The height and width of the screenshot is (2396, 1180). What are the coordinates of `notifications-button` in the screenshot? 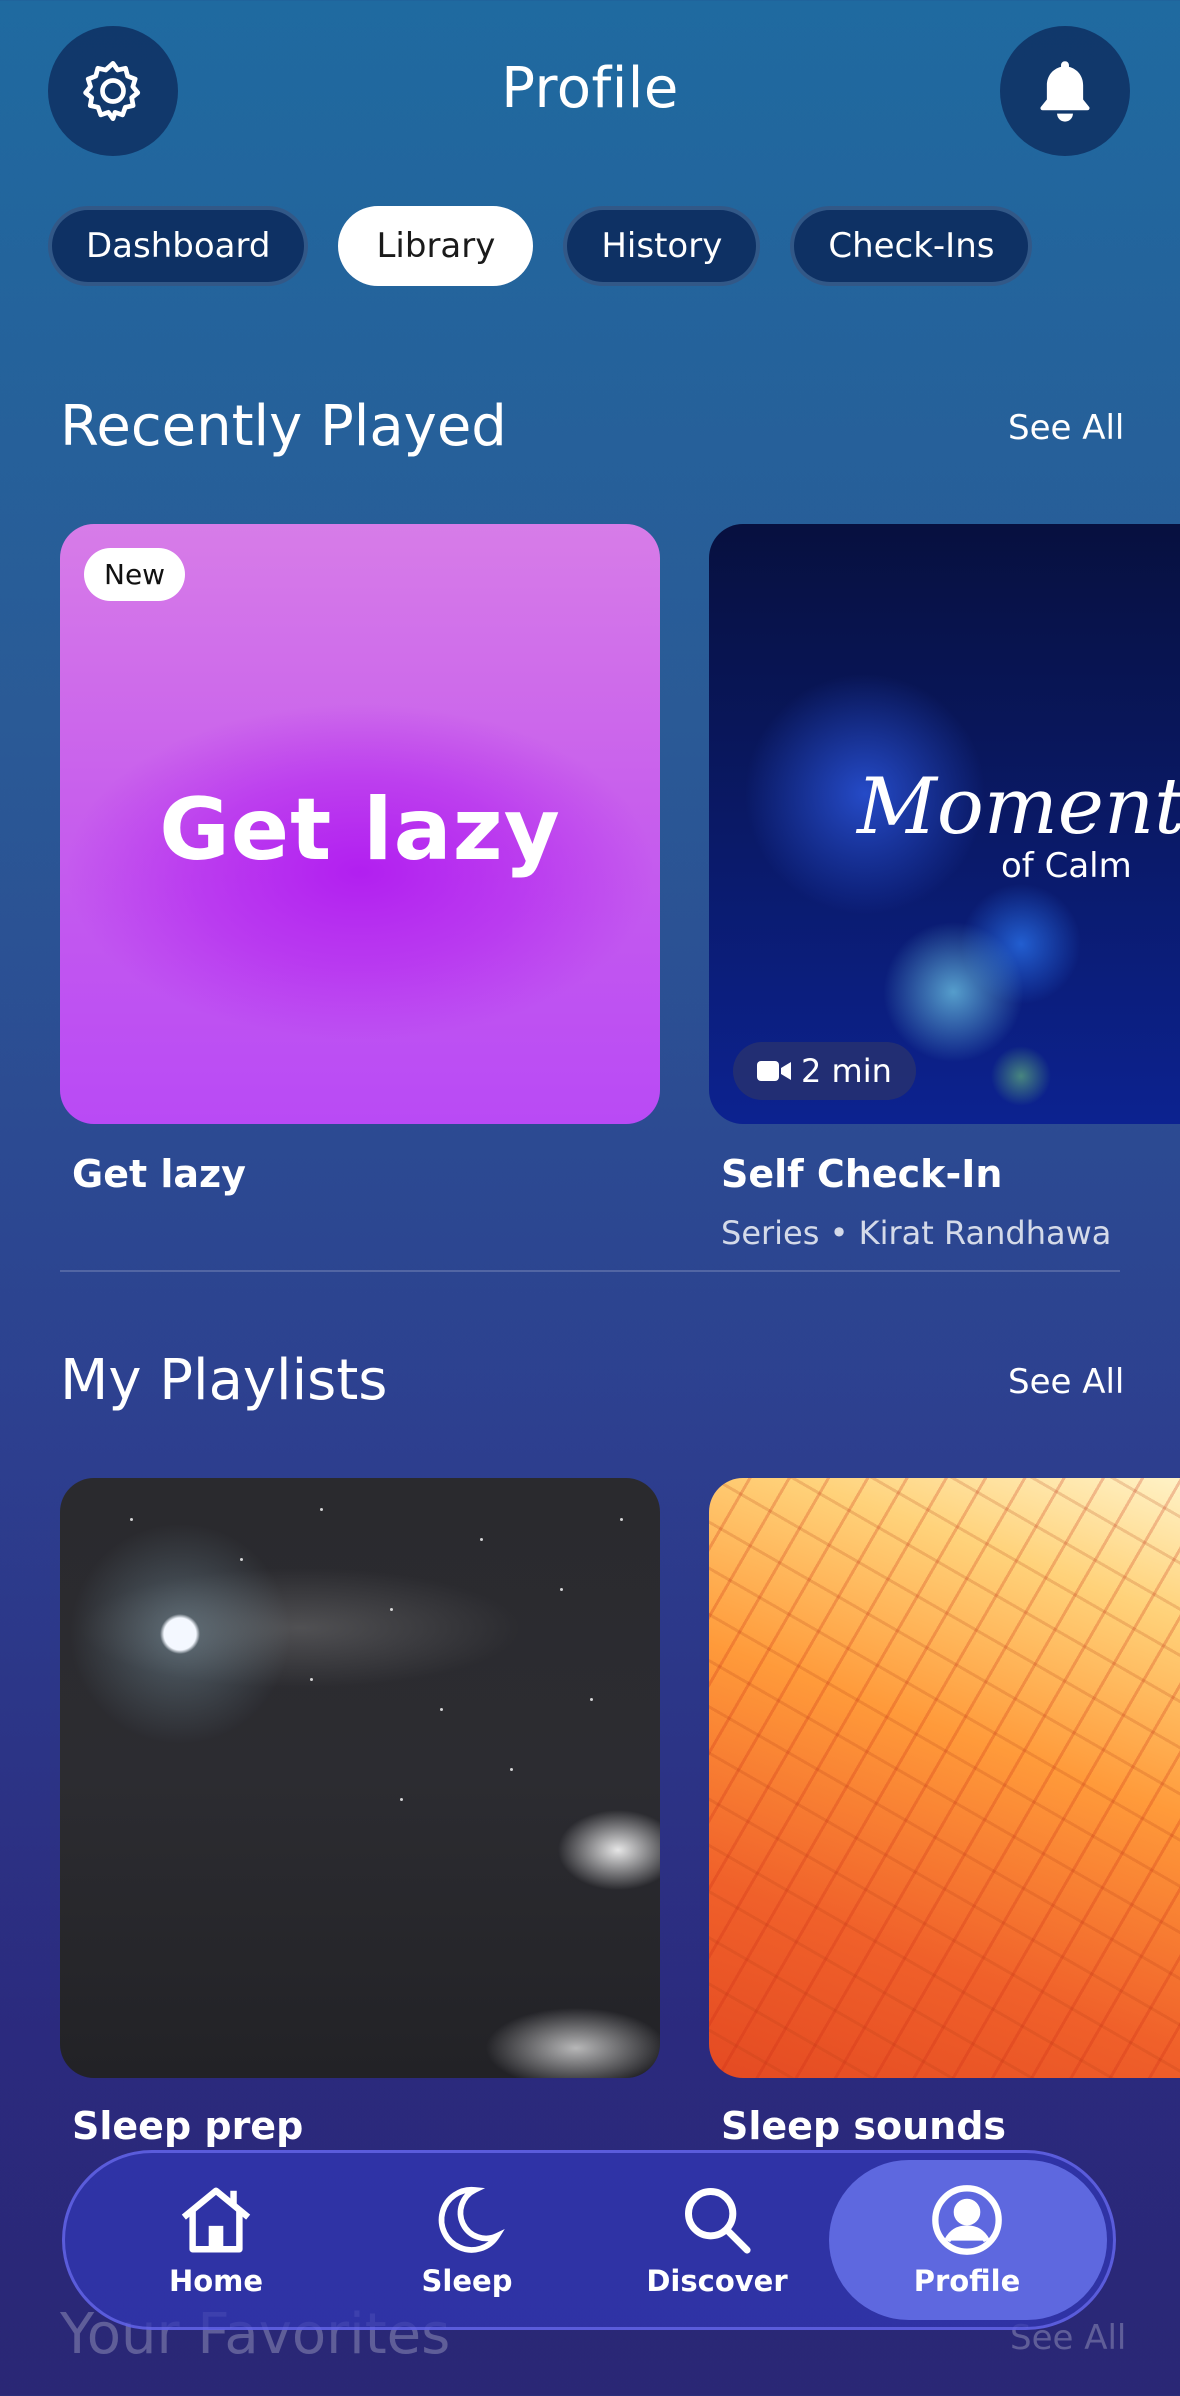 It's located at (1065, 91).